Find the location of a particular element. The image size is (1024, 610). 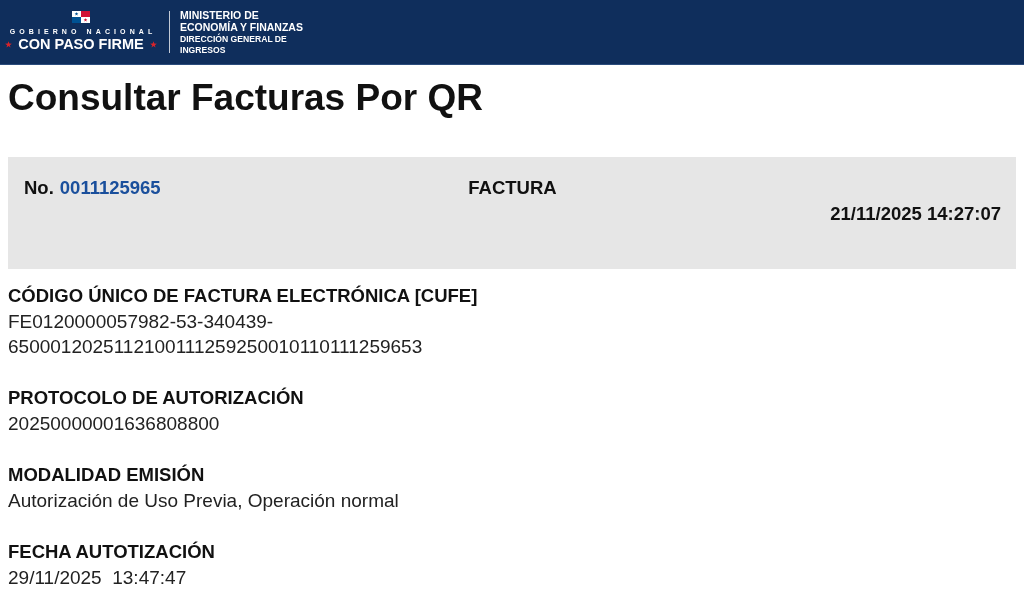

field-label: MODALIDAD EMISIÓN is located at coordinates (106, 475).